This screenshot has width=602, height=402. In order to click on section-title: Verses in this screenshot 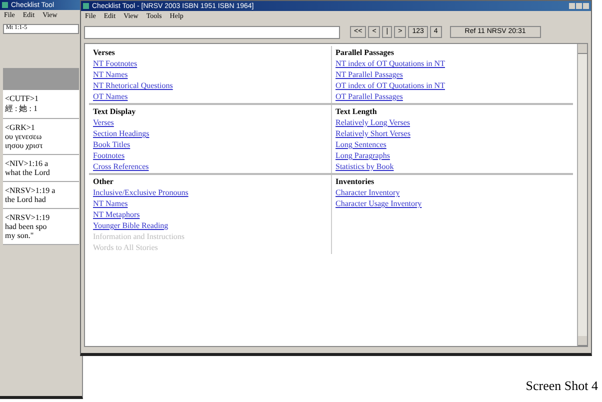, I will do `click(104, 52)`.